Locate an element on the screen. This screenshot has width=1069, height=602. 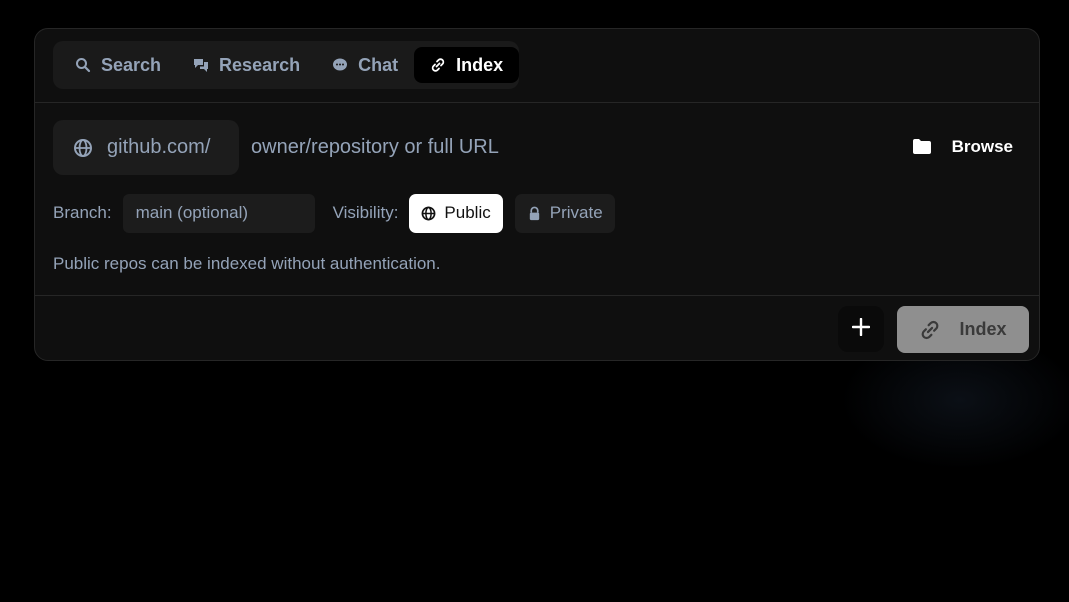
tab-chat: Chat is located at coordinates (365, 65).